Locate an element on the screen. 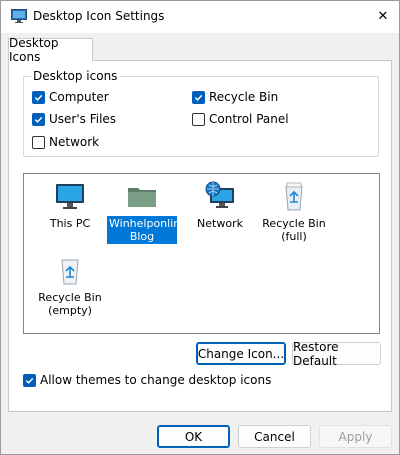  tab-desktop-icons: Desktop Icons is located at coordinates (50, 50).